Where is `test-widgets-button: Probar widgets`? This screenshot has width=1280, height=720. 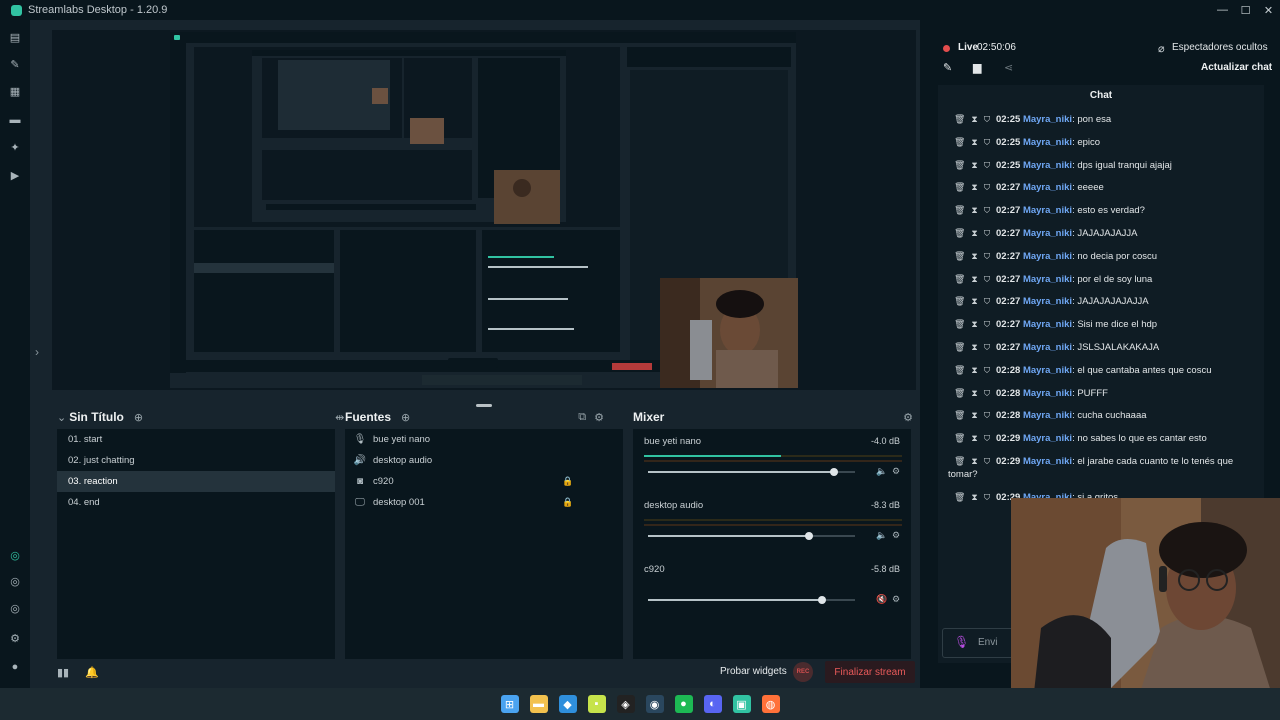 test-widgets-button: Probar widgets is located at coordinates (753, 671).